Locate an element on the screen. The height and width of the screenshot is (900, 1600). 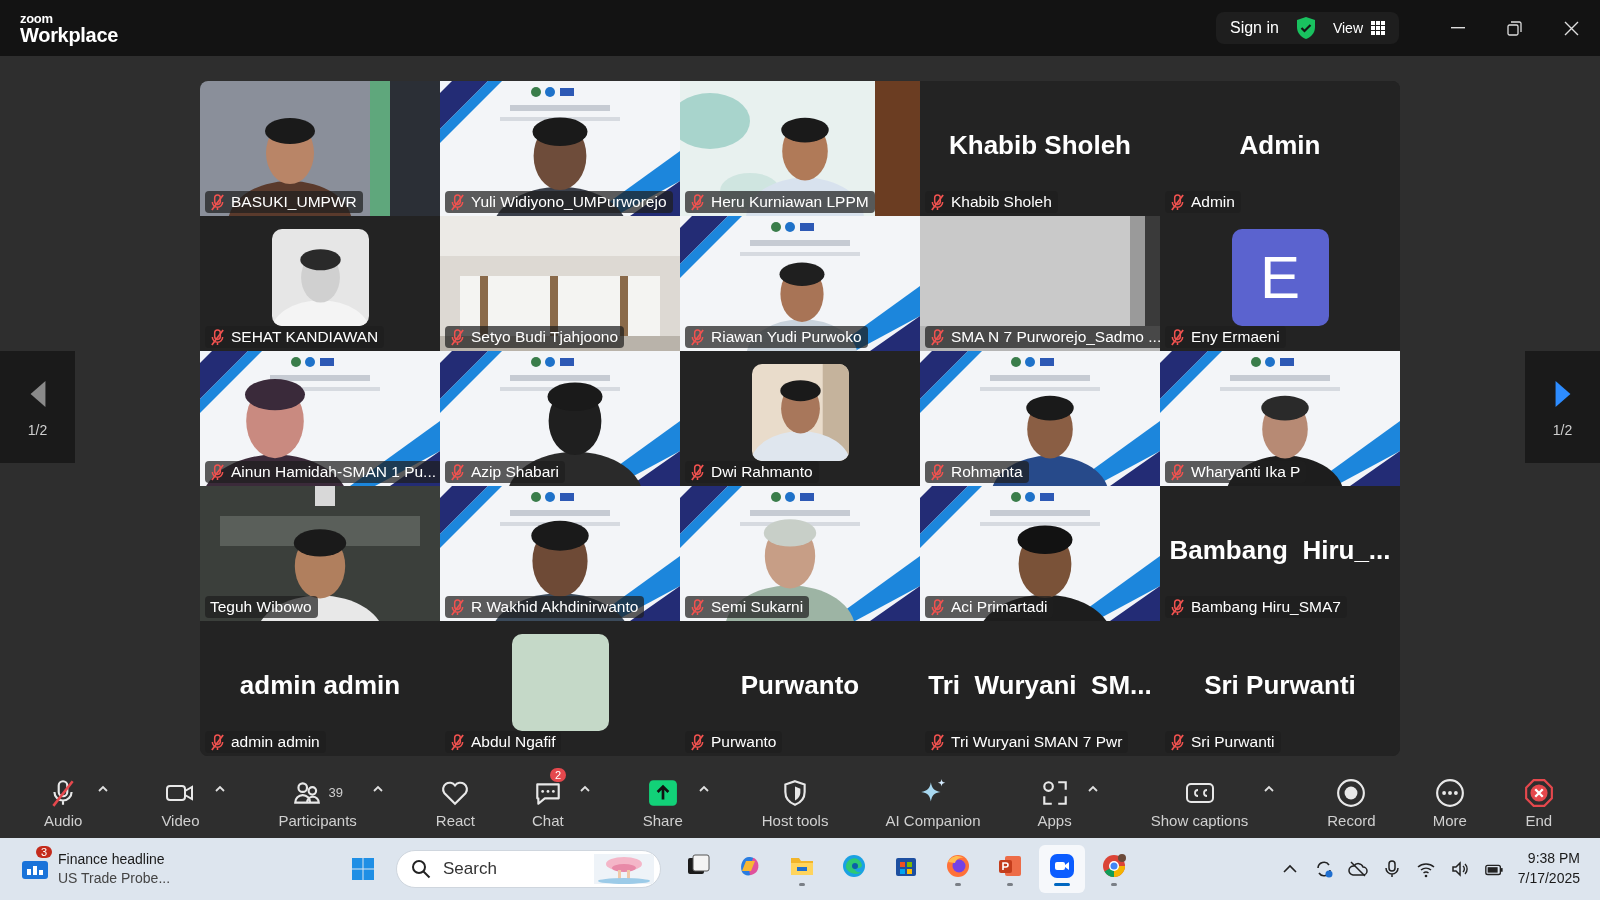
search-input: Search is located at coordinates (512, 869).